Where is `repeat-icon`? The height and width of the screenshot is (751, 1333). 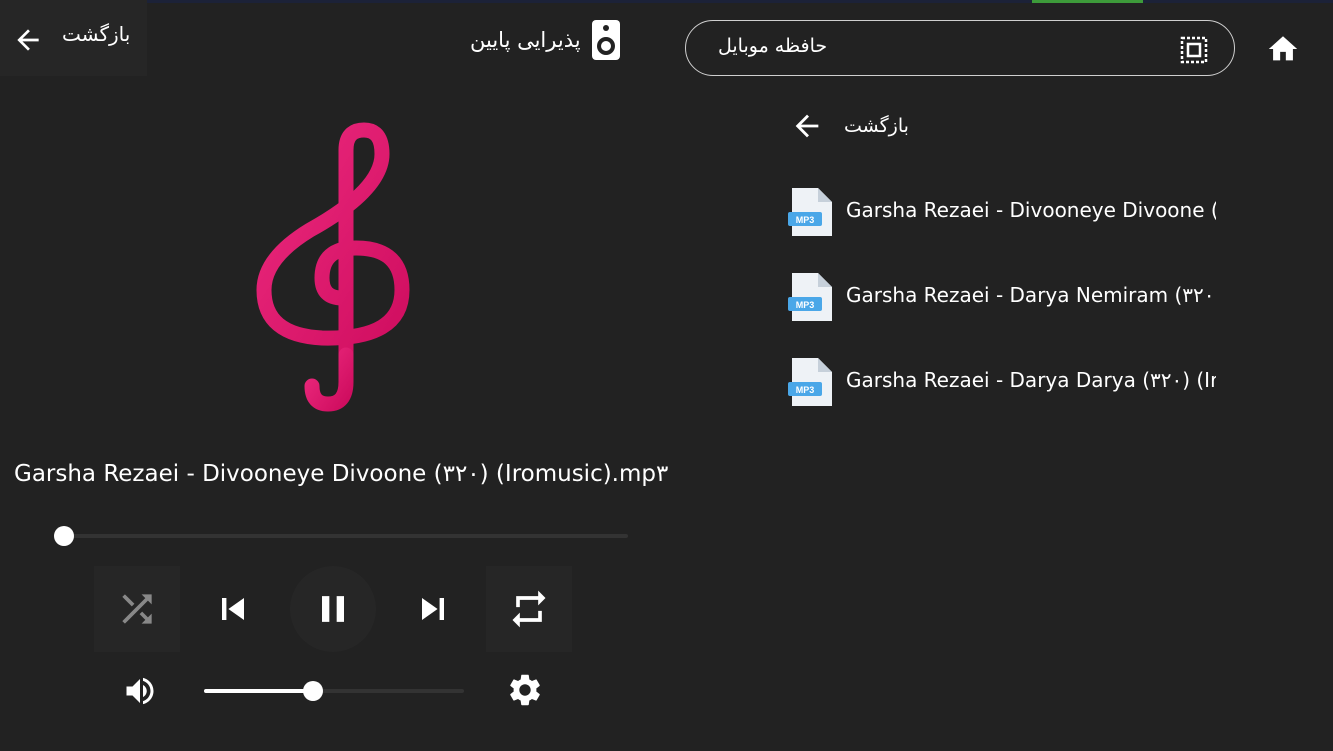
repeat-icon is located at coordinates (529, 609).